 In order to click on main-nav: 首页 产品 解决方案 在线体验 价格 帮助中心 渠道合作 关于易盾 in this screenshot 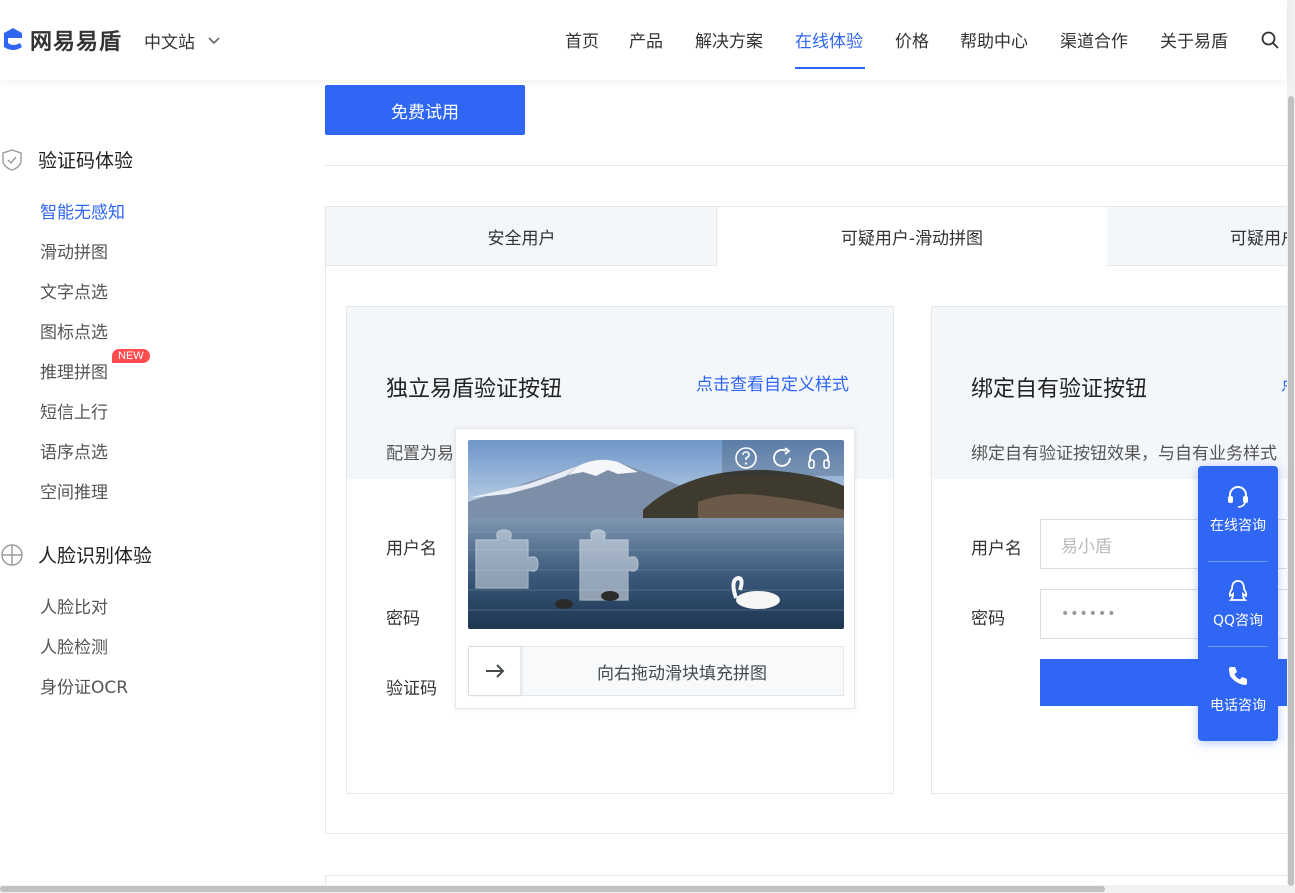, I will do `click(643, 53)`.